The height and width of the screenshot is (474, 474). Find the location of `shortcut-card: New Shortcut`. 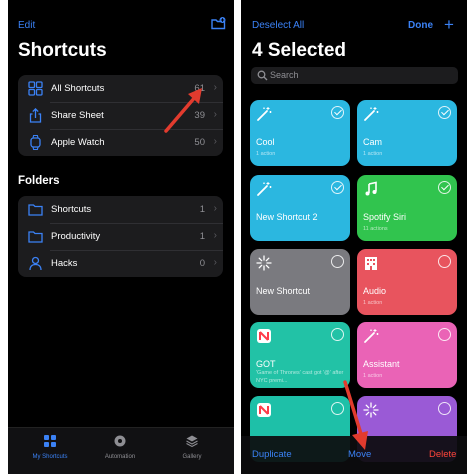

shortcut-card: New Shortcut is located at coordinates (300, 282).